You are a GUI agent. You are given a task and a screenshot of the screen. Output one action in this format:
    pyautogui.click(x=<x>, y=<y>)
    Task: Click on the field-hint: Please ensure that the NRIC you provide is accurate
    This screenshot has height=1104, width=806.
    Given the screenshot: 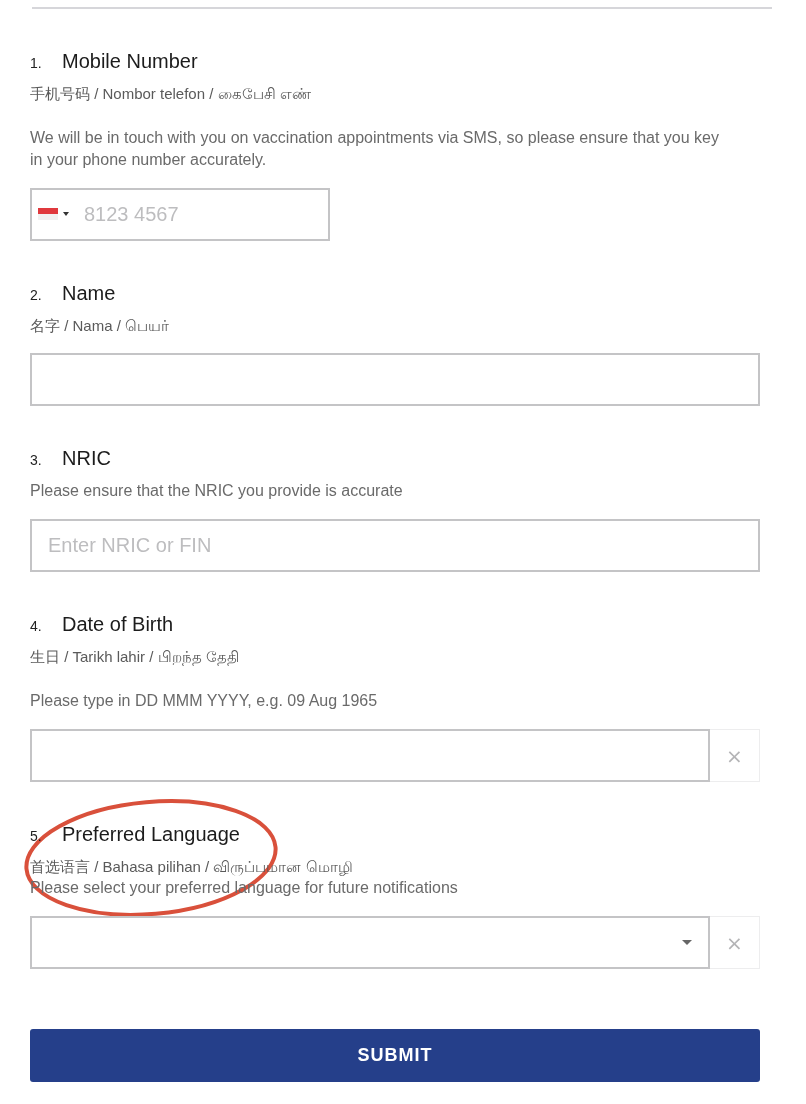 What is the action you would take?
    pyautogui.click(x=217, y=491)
    